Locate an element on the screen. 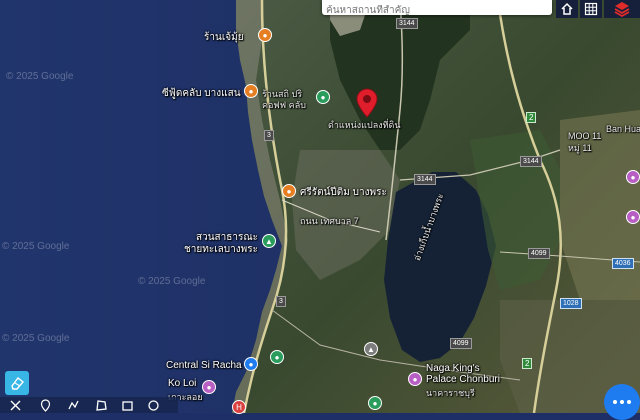  road-shield-4036: 4036 is located at coordinates (623, 263).